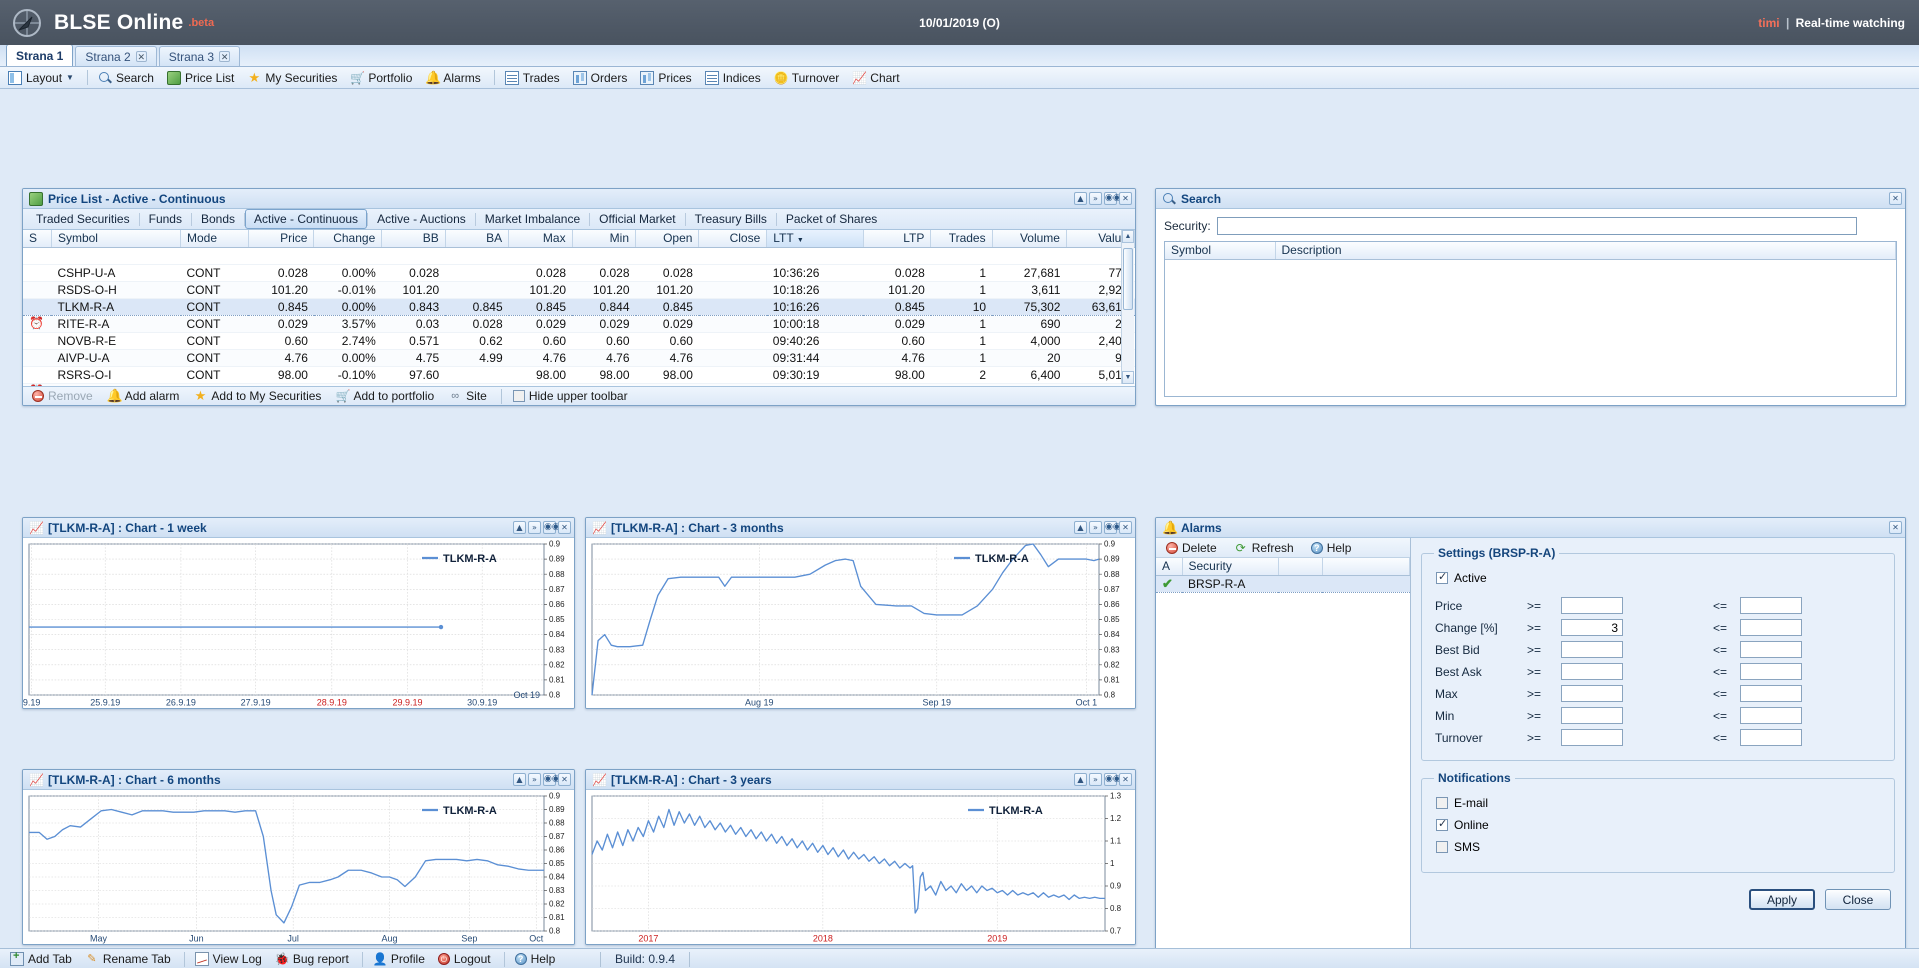 The width and height of the screenshot is (1919, 968). What do you see at coordinates (1230, 567) in the screenshot?
I see `col-security: Security` at bounding box center [1230, 567].